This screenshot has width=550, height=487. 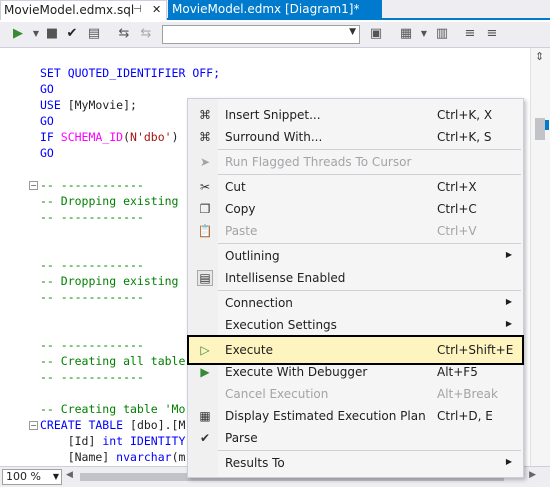 What do you see at coordinates (109, 137) in the screenshot?
I see `code-line: IF SCHEMA_ID(N'dbo')` at bounding box center [109, 137].